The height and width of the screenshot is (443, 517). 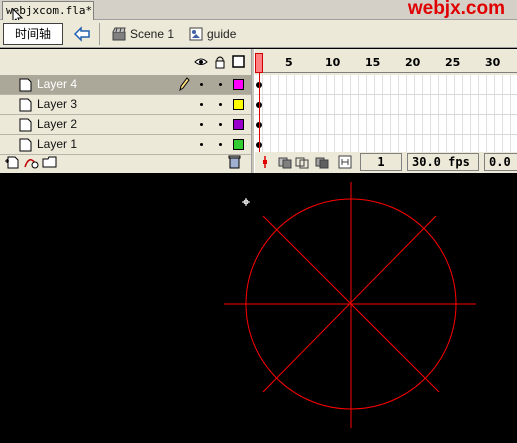 What do you see at coordinates (373, 62) in the screenshot?
I see `ruler-tick: 15` at bounding box center [373, 62].